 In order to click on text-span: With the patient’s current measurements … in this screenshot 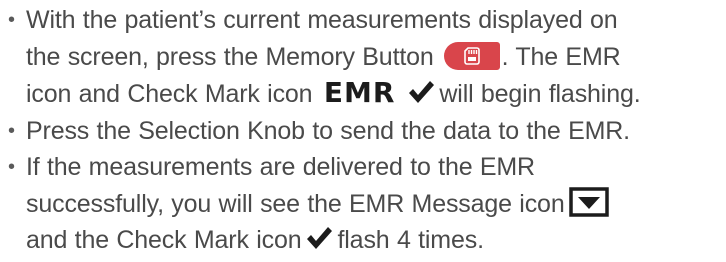, I will do `click(322, 20)`.